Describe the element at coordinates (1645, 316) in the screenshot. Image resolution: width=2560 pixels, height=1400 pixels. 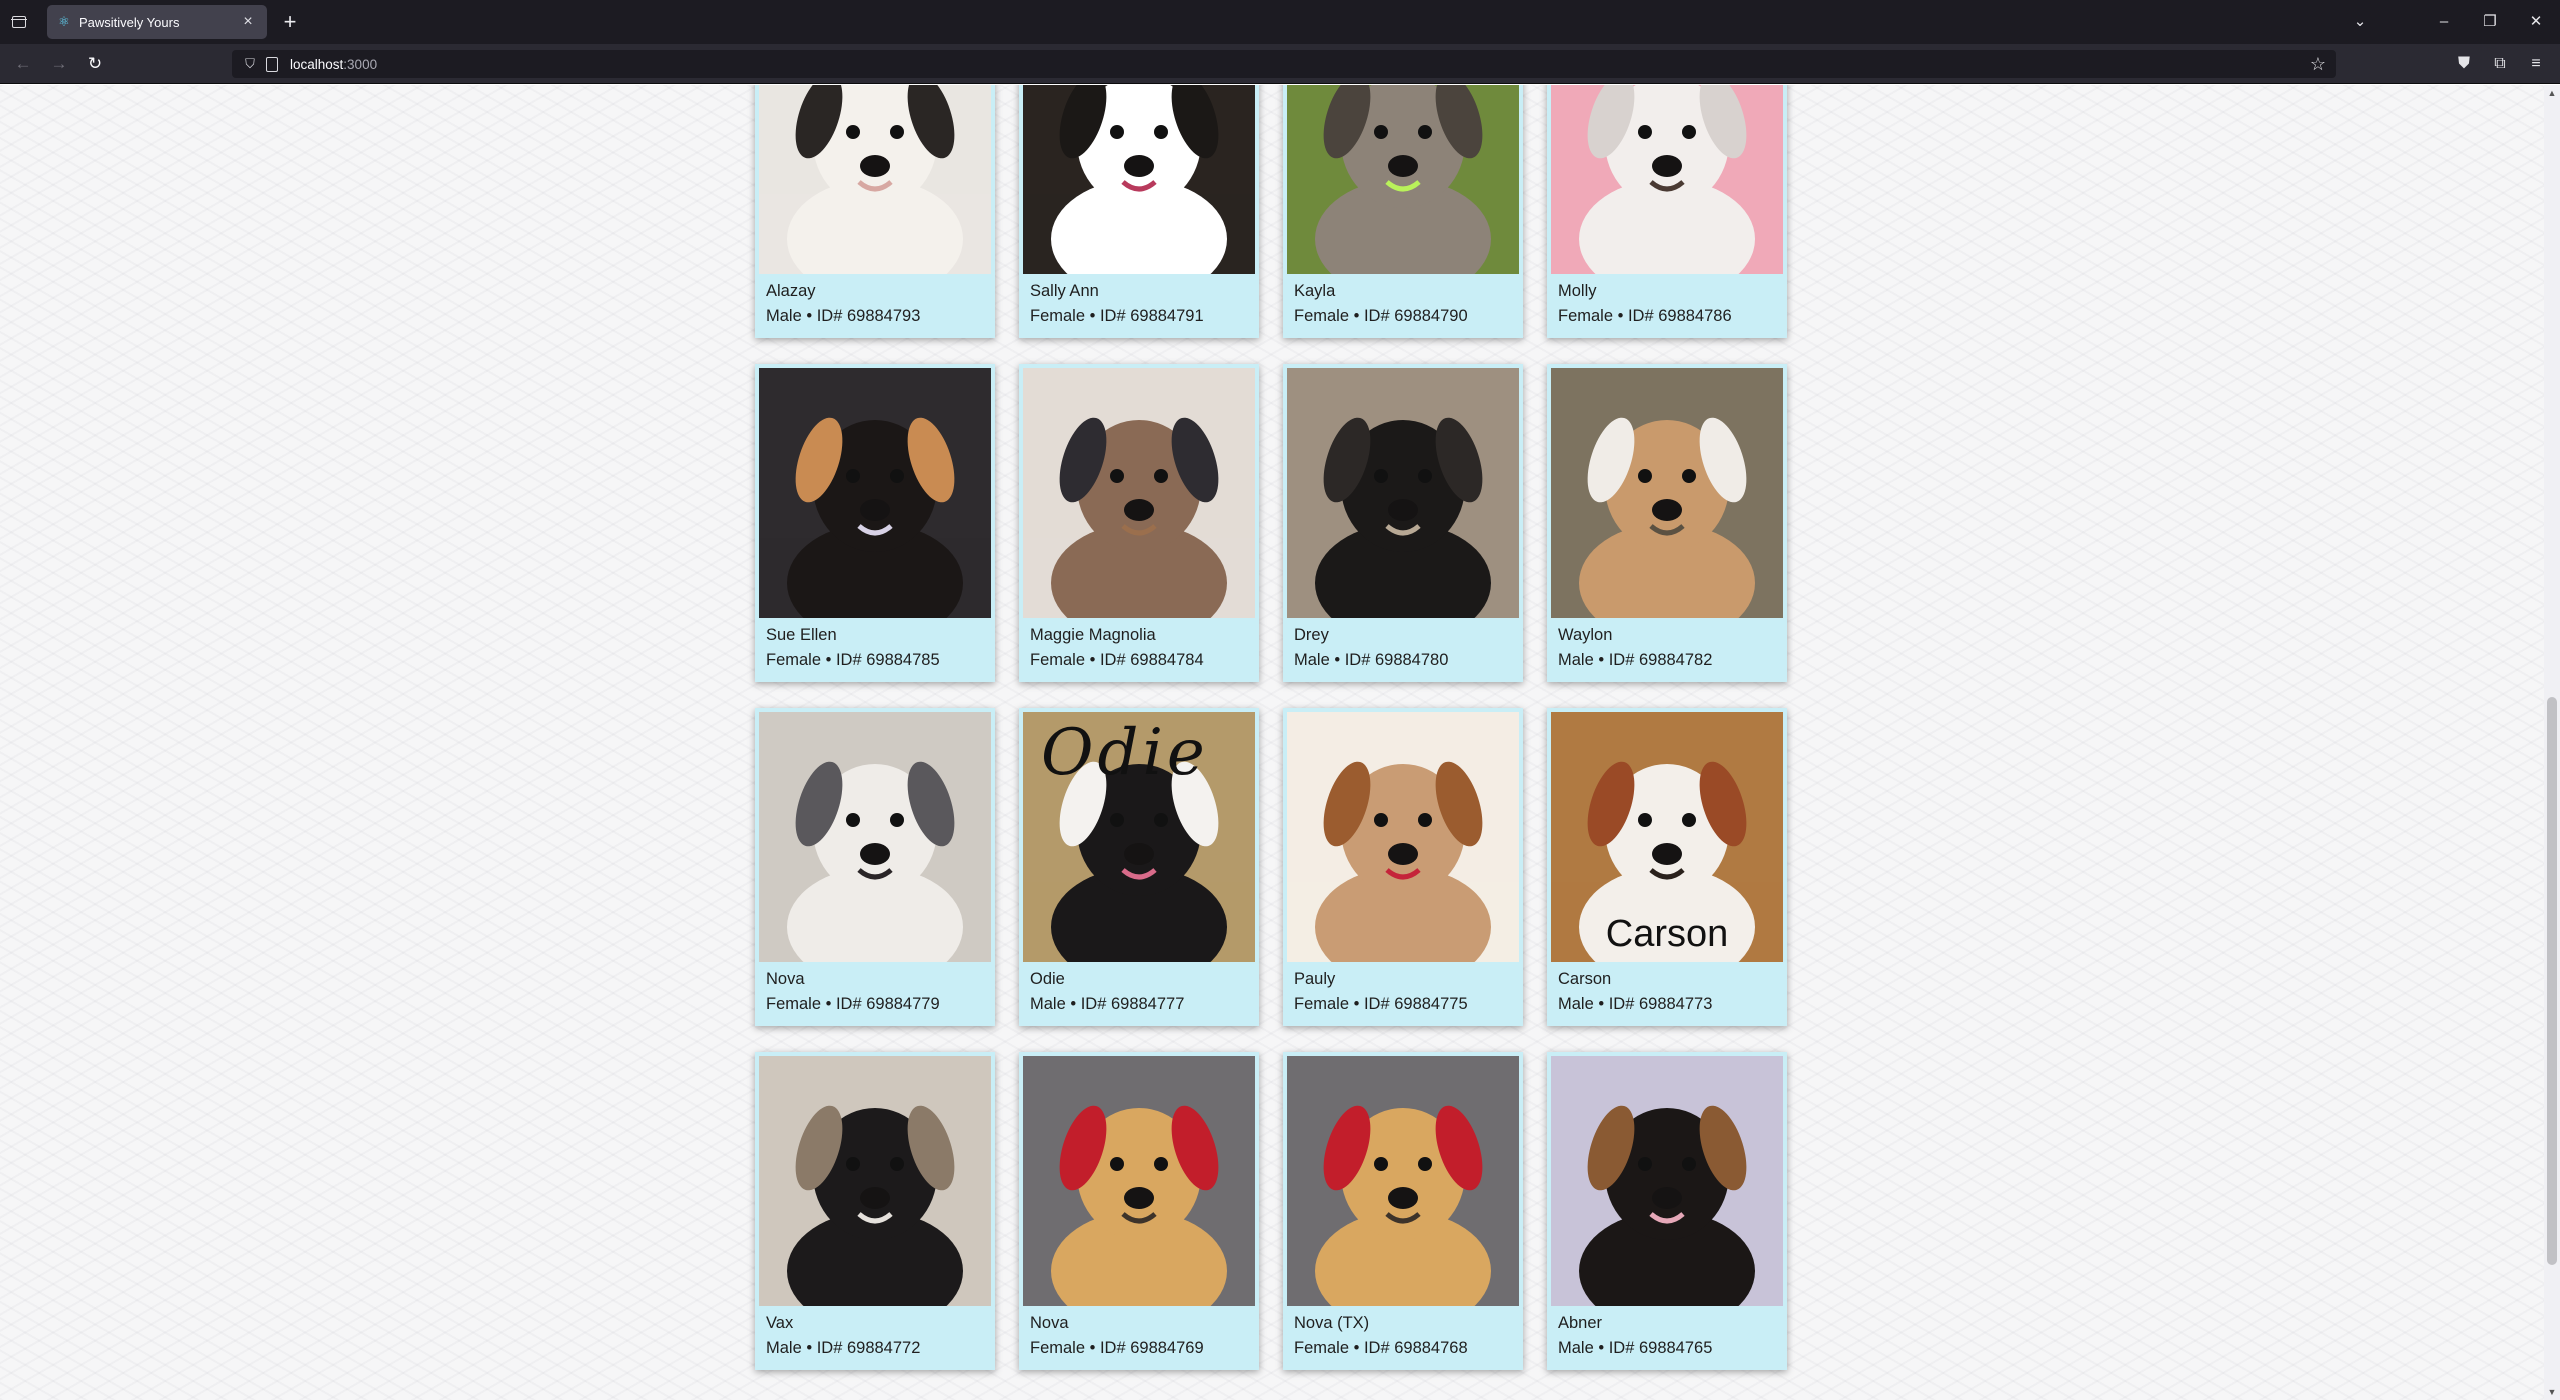
I see `dog-sex-and-id: Female • ID# 69884786` at that location.